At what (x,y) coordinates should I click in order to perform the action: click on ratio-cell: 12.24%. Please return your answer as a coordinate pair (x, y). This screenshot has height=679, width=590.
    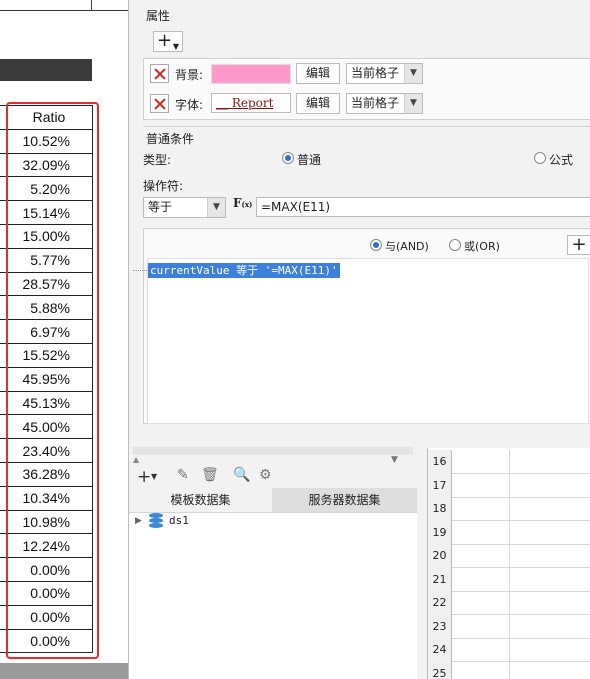
    Looking at the image, I should click on (46, 546).